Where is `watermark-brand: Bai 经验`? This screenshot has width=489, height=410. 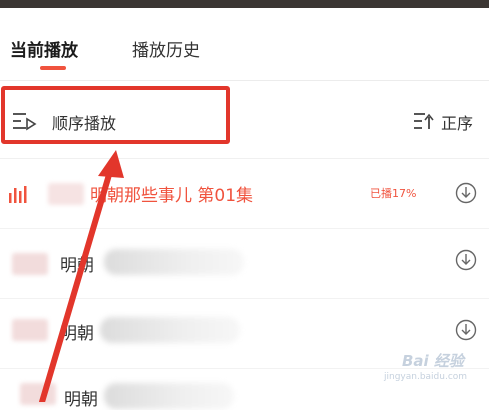
watermark-brand: Bai 经验 is located at coordinates (433, 361).